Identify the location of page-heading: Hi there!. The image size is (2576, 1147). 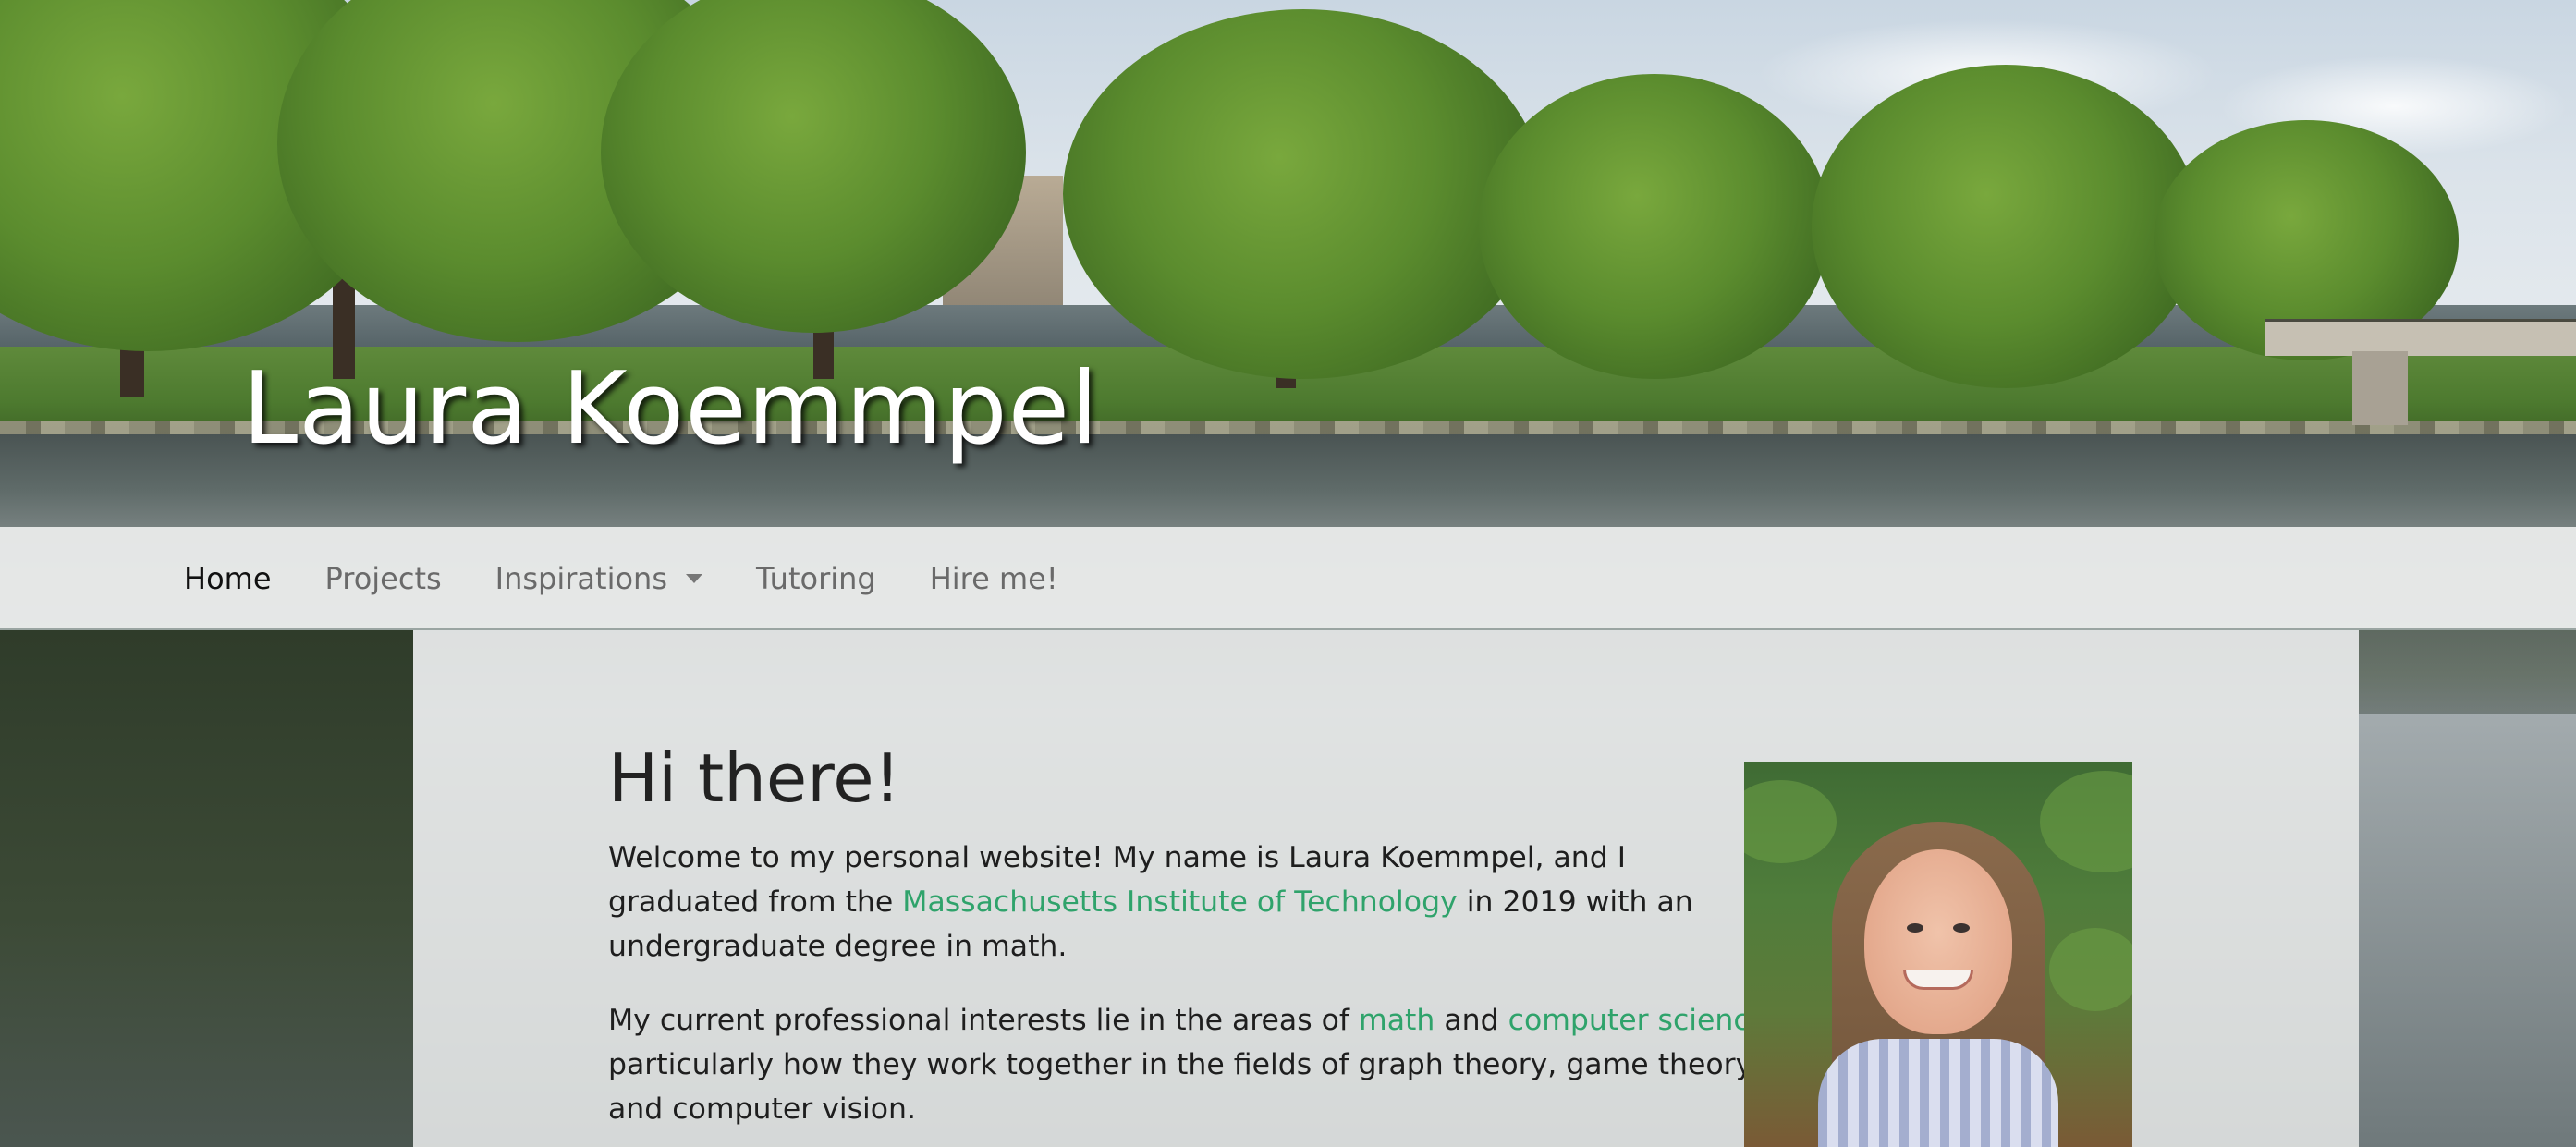
(754, 778).